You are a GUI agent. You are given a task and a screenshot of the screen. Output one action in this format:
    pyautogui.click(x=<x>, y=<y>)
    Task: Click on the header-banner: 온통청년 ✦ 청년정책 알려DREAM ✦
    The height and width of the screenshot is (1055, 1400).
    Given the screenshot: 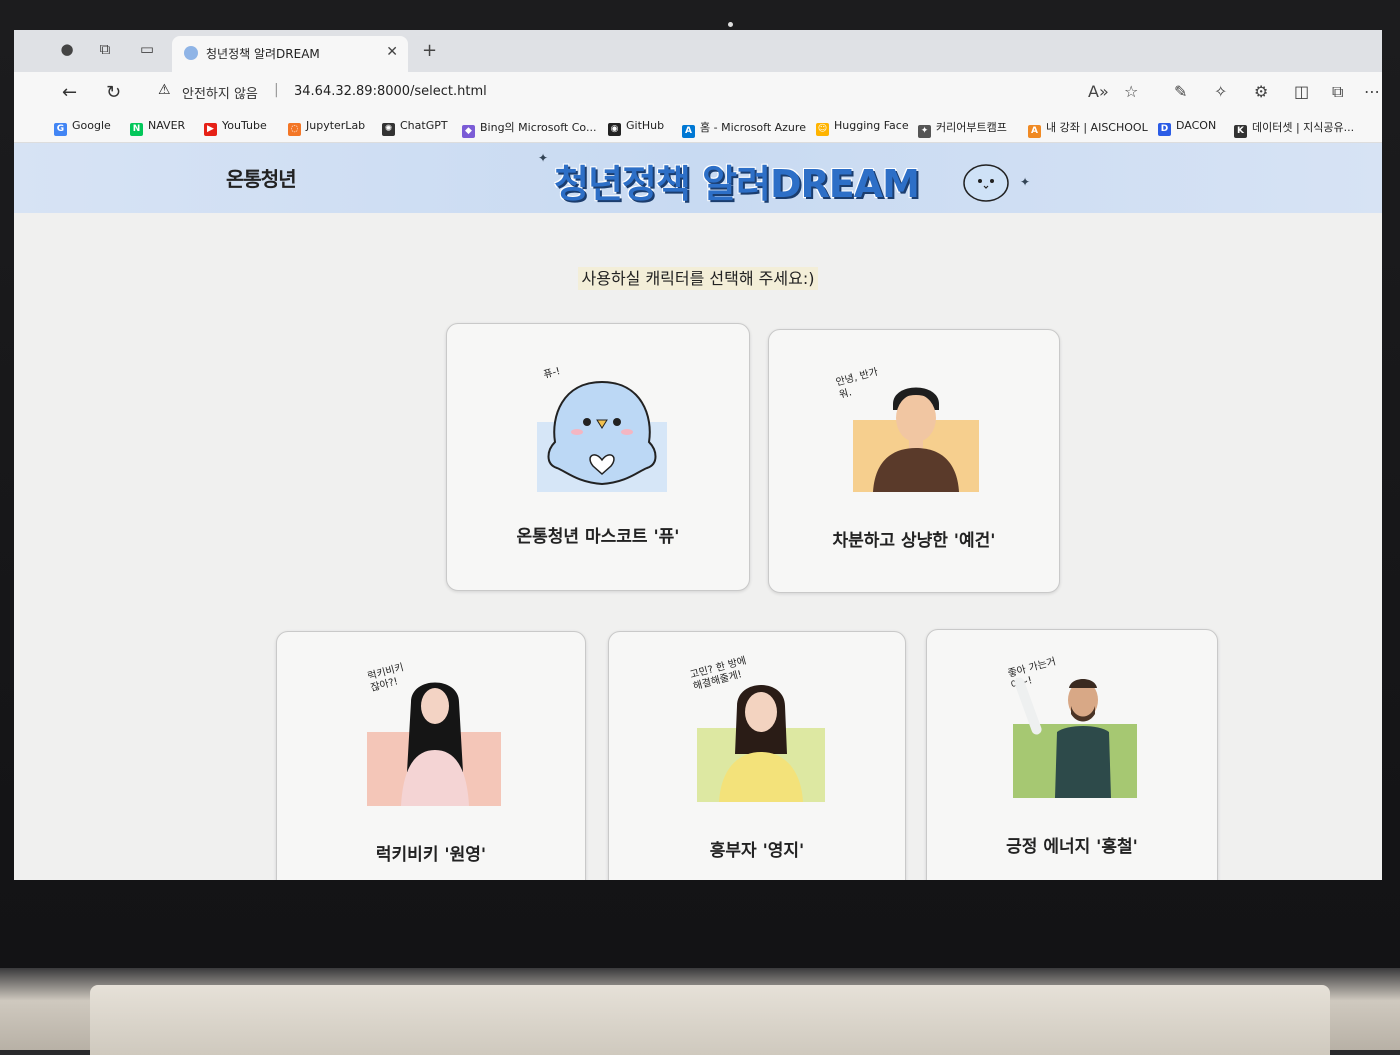 What is the action you would take?
    pyautogui.click(x=698, y=178)
    